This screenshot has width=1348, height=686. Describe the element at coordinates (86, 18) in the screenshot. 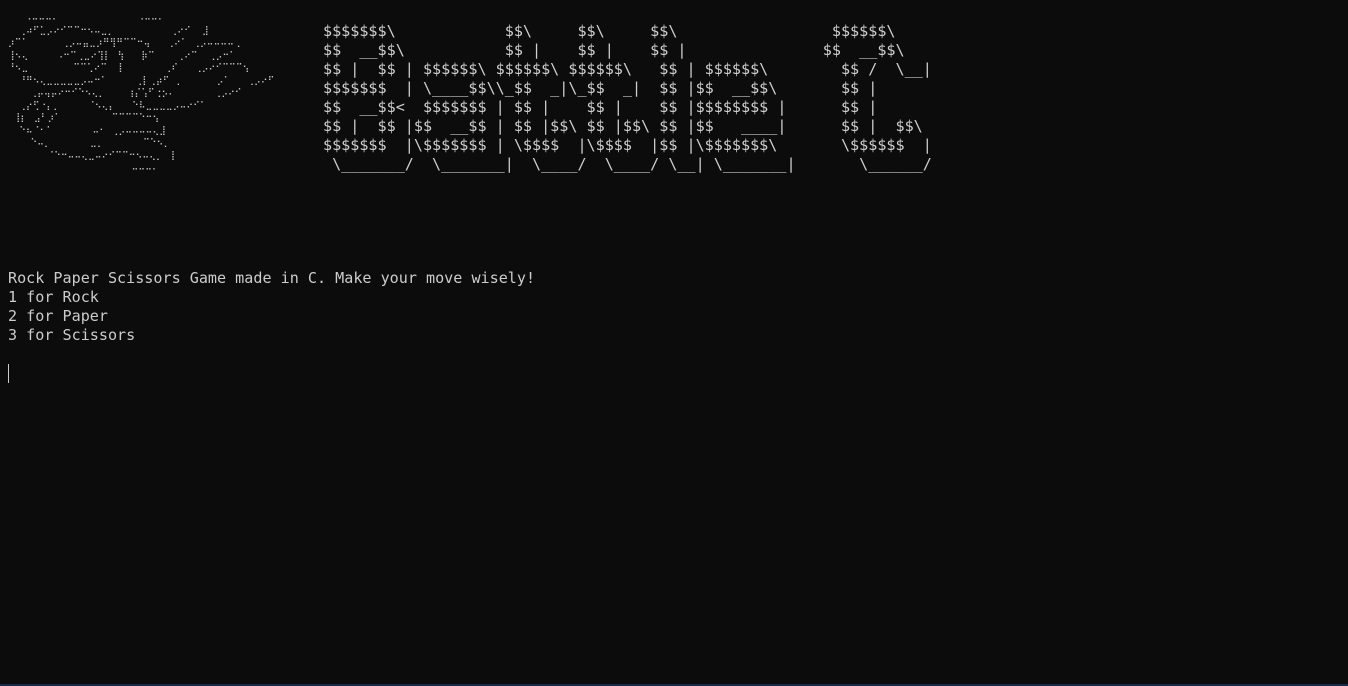

I see `logo-art-line: ⠠⠤⠤⠤⠄ ⠠⠤⠤⠄` at that location.